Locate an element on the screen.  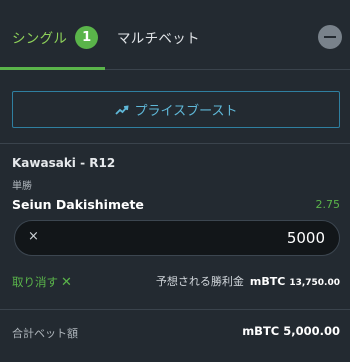
minimize-betslip-button is located at coordinates (330, 37).